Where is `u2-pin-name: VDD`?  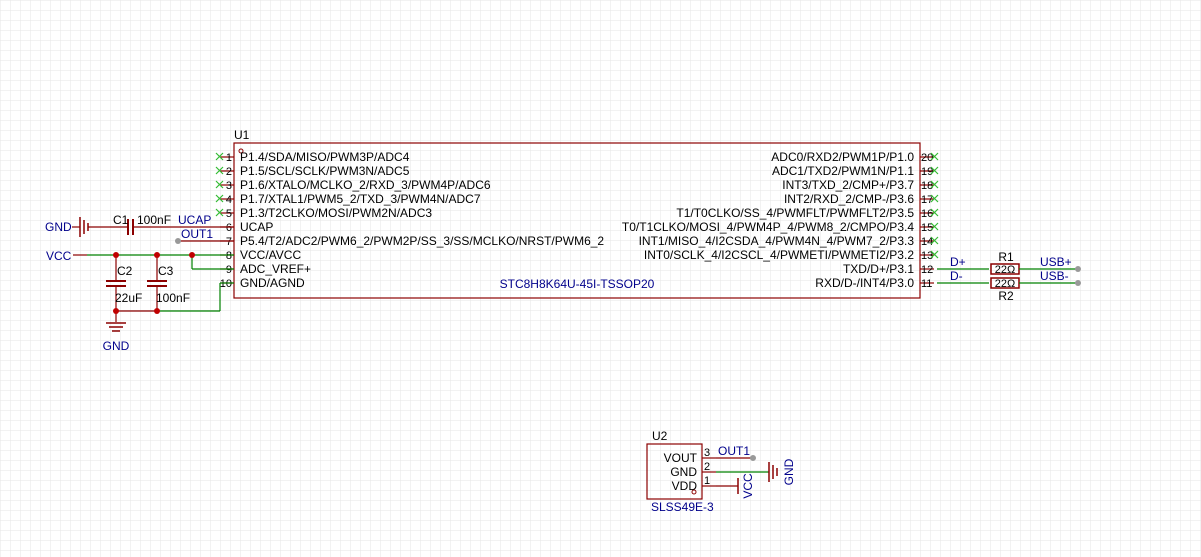 u2-pin-name: VDD is located at coordinates (685, 486).